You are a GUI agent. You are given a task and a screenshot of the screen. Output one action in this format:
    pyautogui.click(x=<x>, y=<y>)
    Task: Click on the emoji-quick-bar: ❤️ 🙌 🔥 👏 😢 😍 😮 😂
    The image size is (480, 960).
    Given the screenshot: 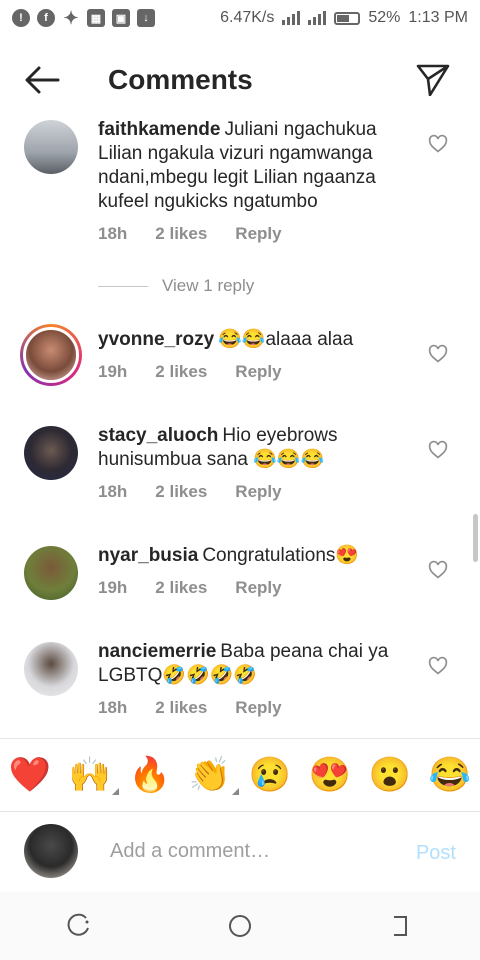 What is the action you would take?
    pyautogui.click(x=240, y=775)
    